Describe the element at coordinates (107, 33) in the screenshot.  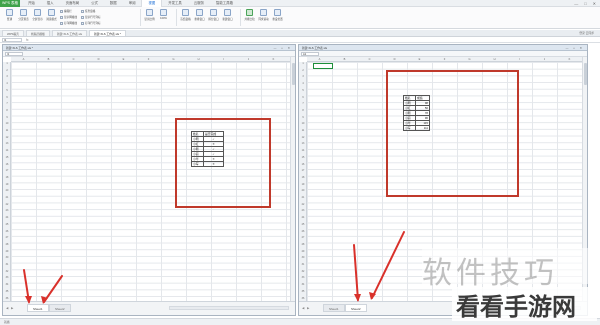
I see `document-tab: 新建 XLS 工作表.xls *` at that location.